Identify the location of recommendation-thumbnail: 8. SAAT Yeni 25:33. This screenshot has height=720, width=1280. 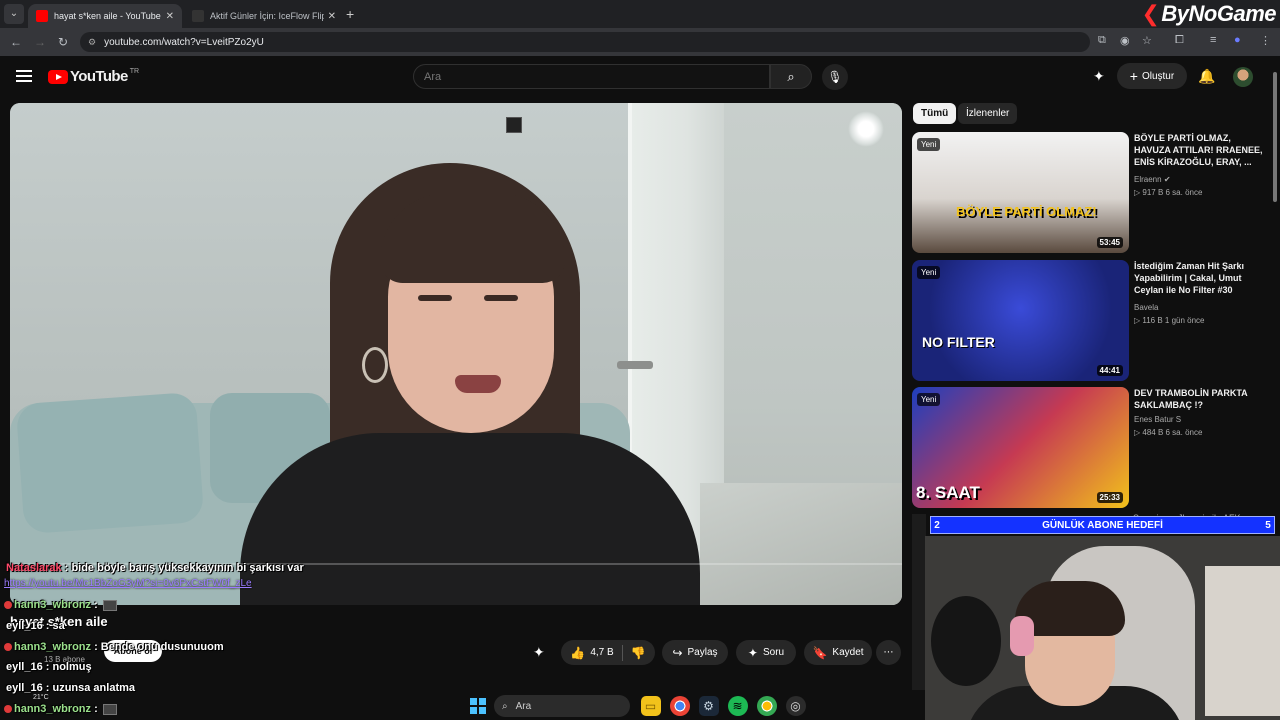
(1020, 447).